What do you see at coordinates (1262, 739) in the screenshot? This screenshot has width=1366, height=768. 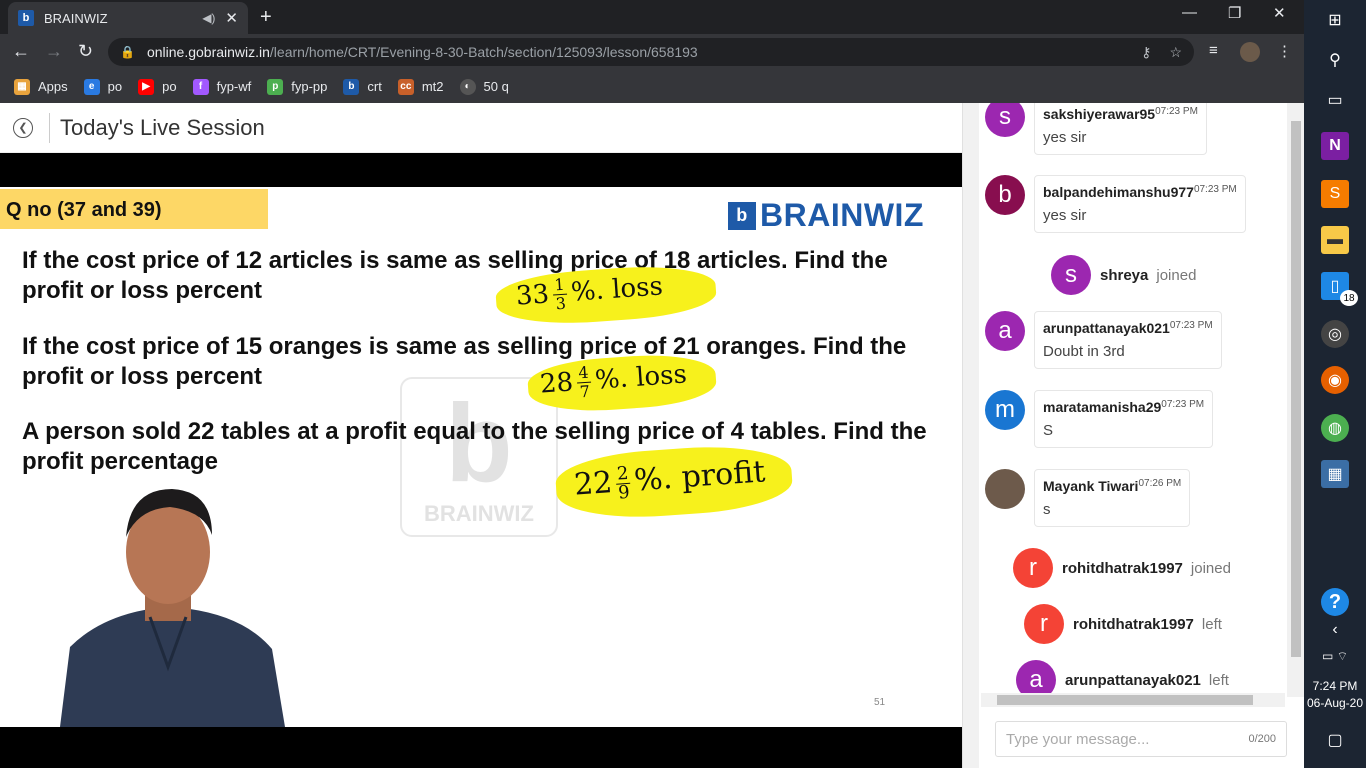 I see `char-count: 0/200` at bounding box center [1262, 739].